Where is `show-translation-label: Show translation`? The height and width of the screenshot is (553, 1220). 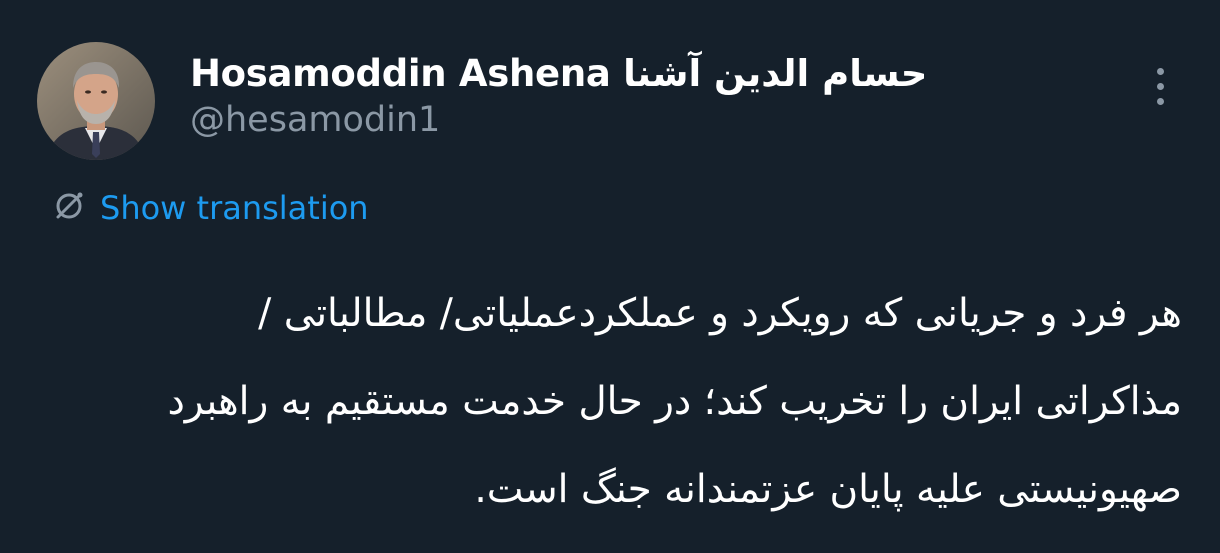 show-translation-label: Show translation is located at coordinates (234, 208).